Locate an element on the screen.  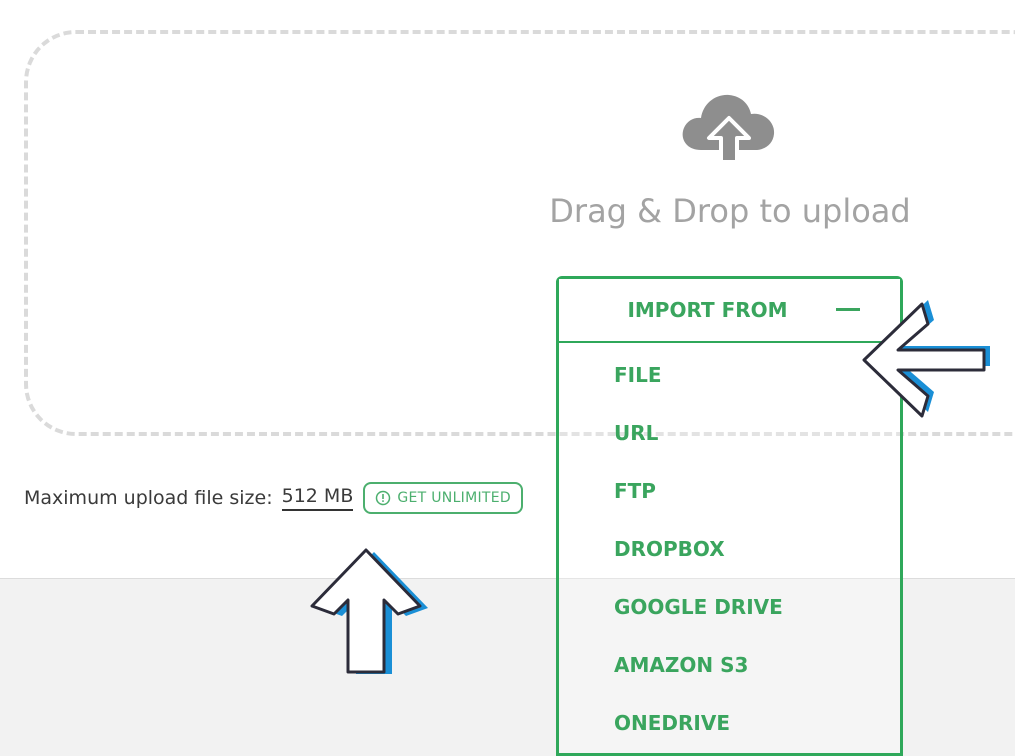
cloud-upload-icon is located at coordinates (728, 129).